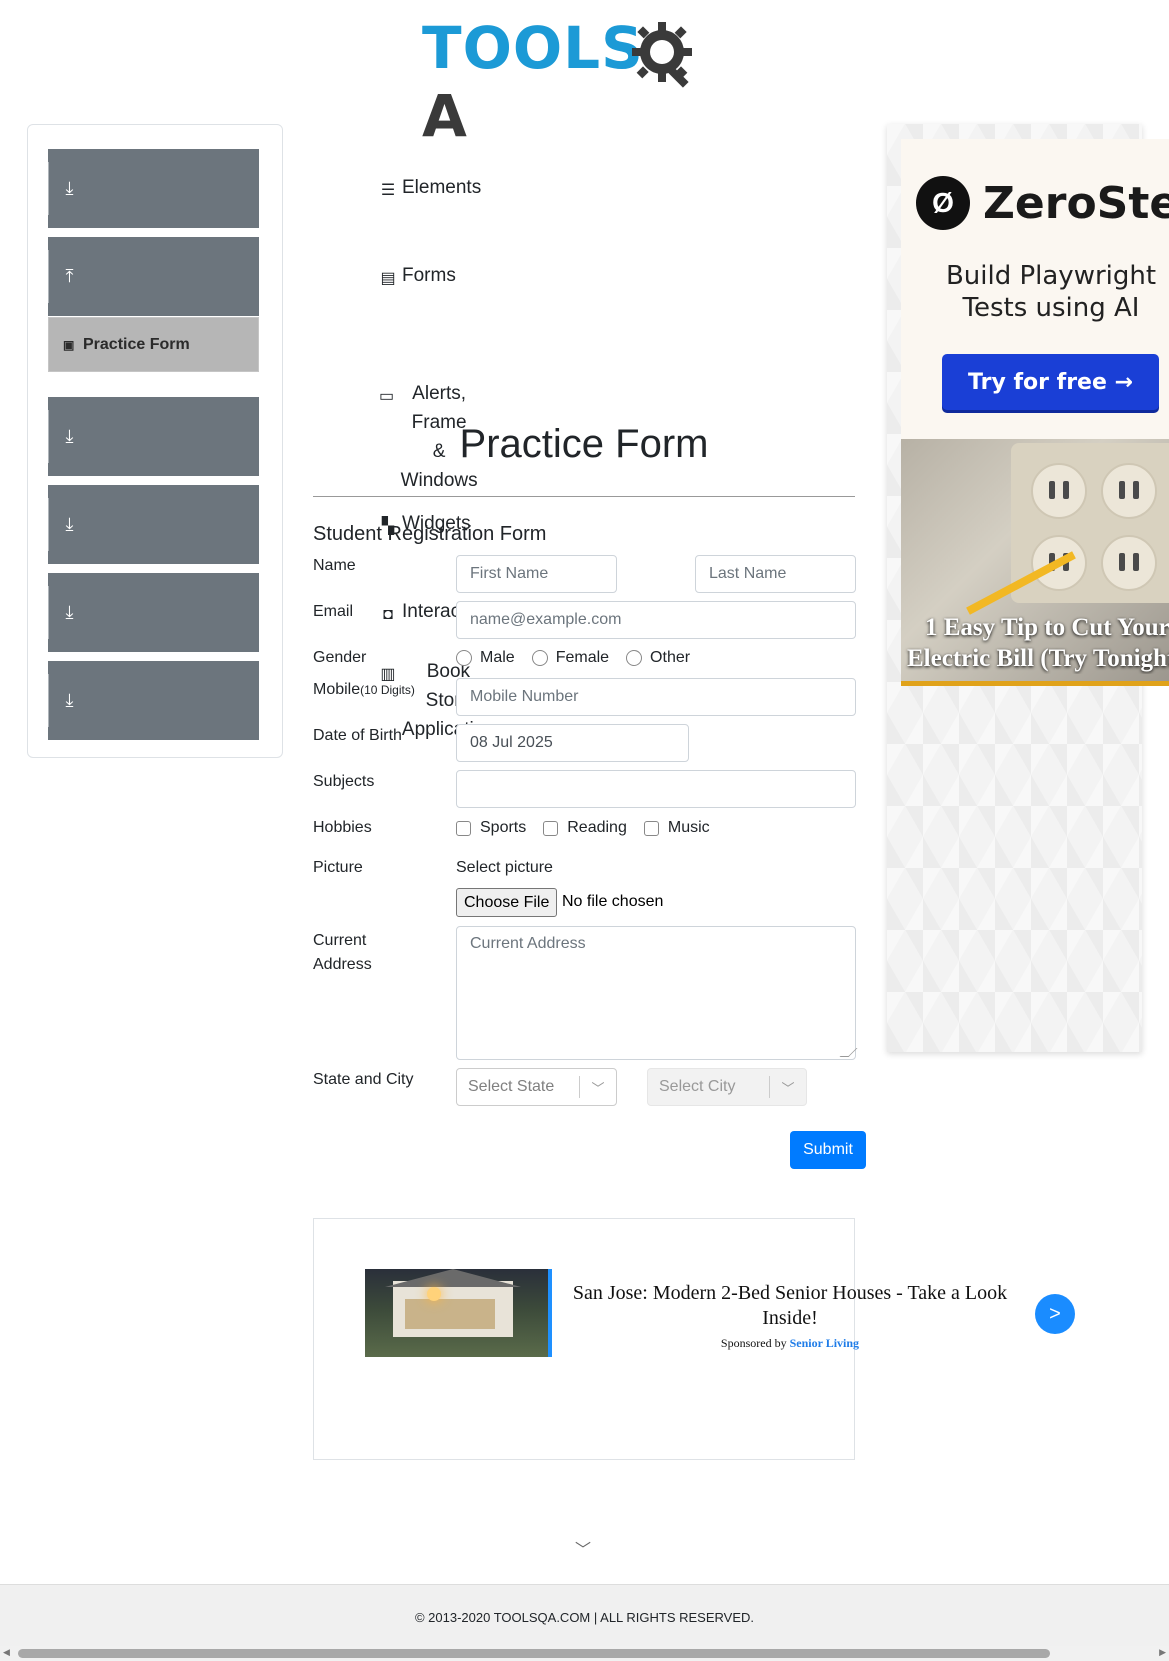  What do you see at coordinates (534, 1653) in the screenshot?
I see `scrollbar-thumb` at bounding box center [534, 1653].